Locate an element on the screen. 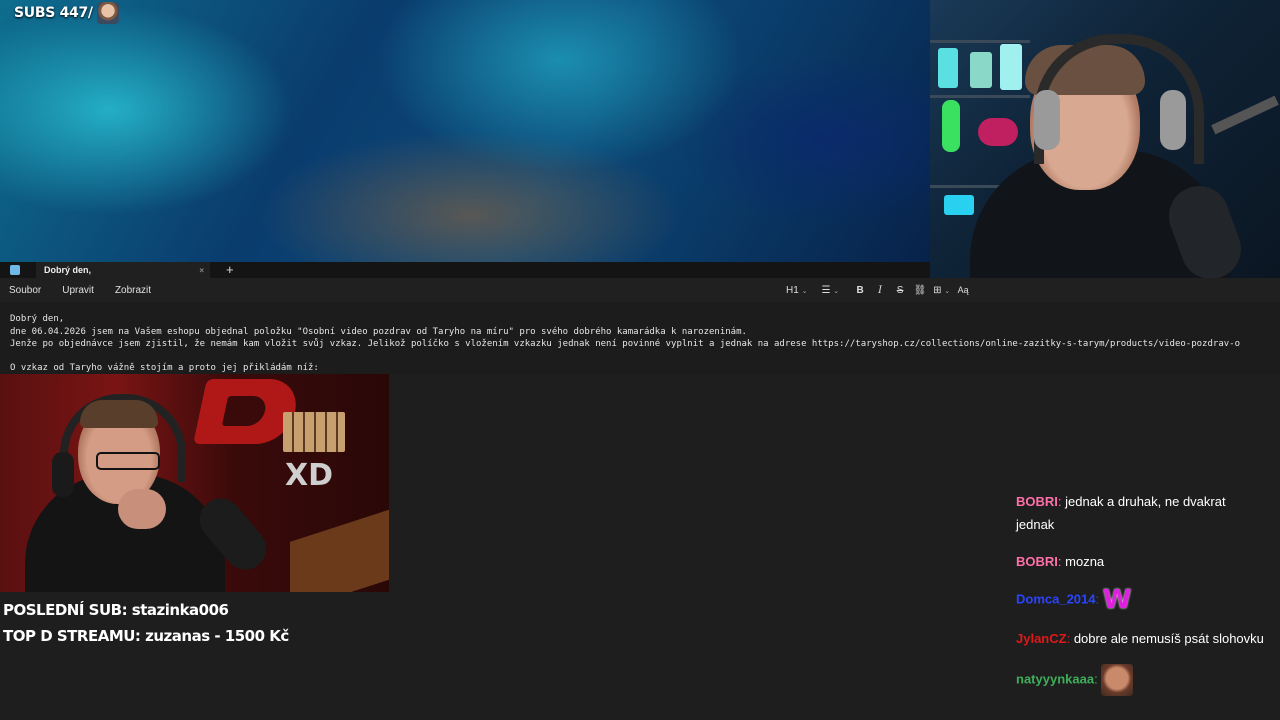 Image resolution: width=1280 pixels, height=720 pixels. list-dropdown: ☰ ⌄ is located at coordinates (830, 290).